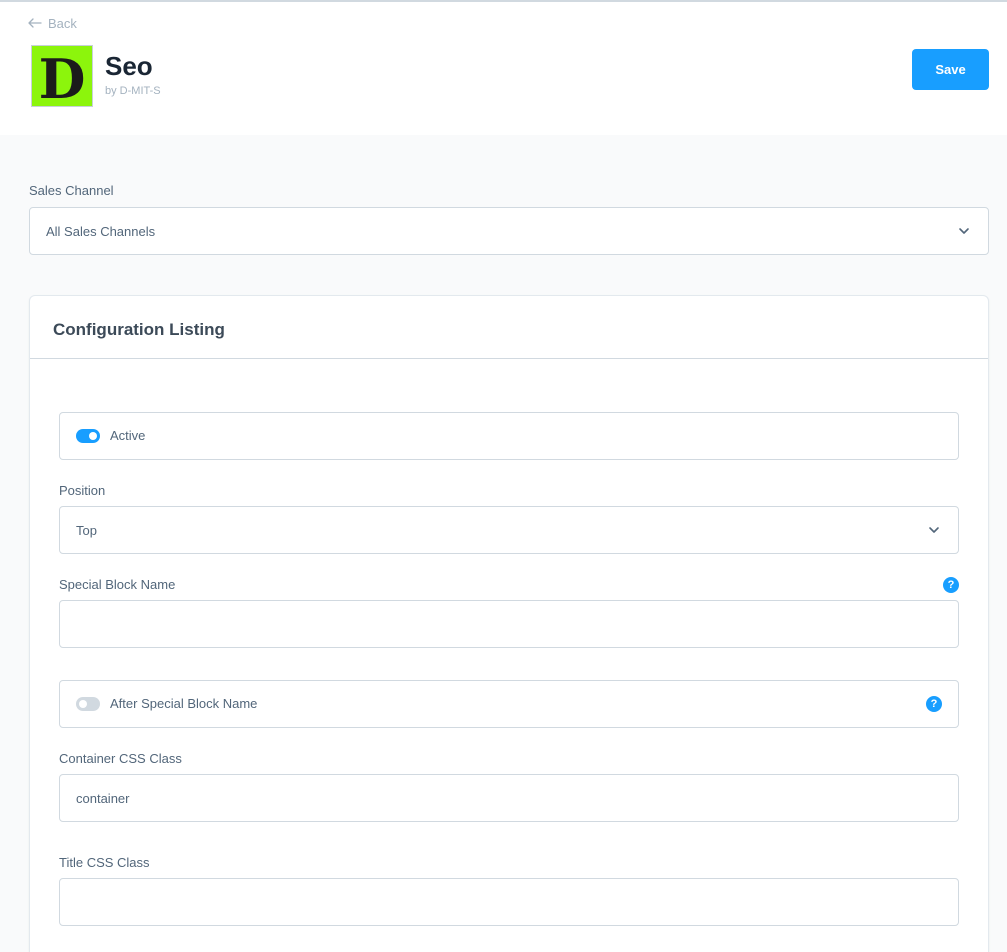 Image resolution: width=1007 pixels, height=952 pixels. What do you see at coordinates (101, 231) in the screenshot?
I see `sales-channel-value: All Sales Channels` at bounding box center [101, 231].